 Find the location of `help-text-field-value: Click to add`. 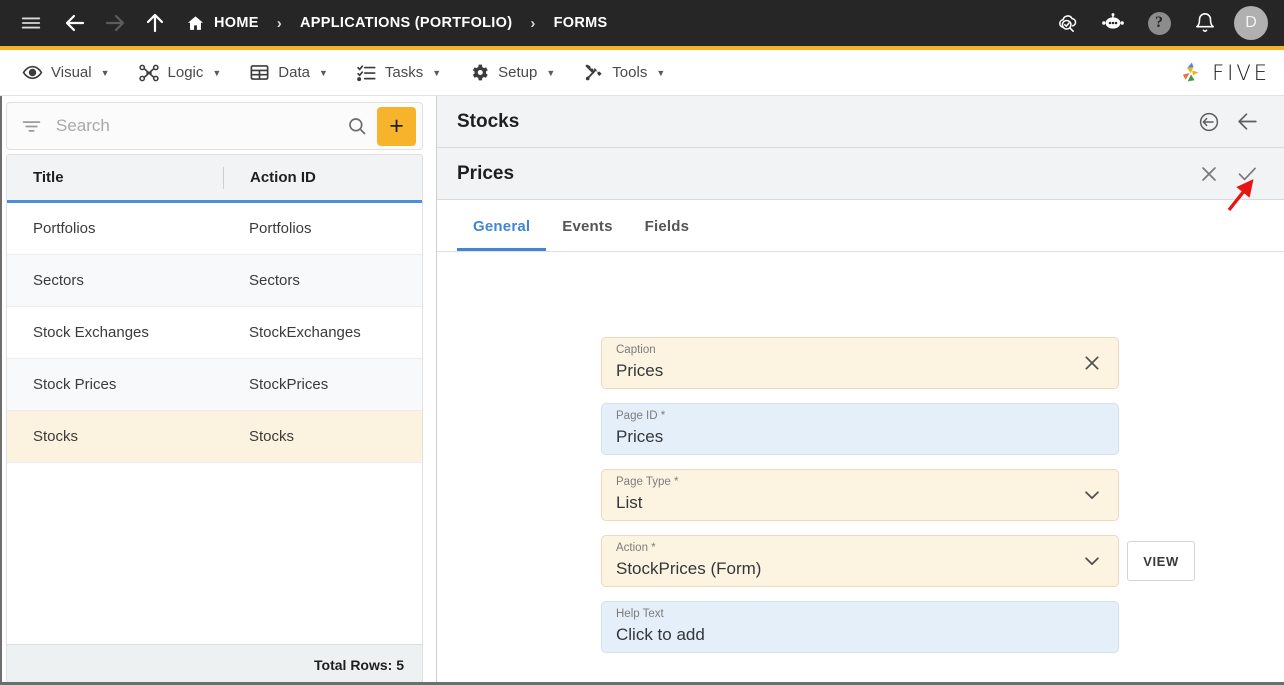

help-text-field-value: Click to add is located at coordinates (660, 634).